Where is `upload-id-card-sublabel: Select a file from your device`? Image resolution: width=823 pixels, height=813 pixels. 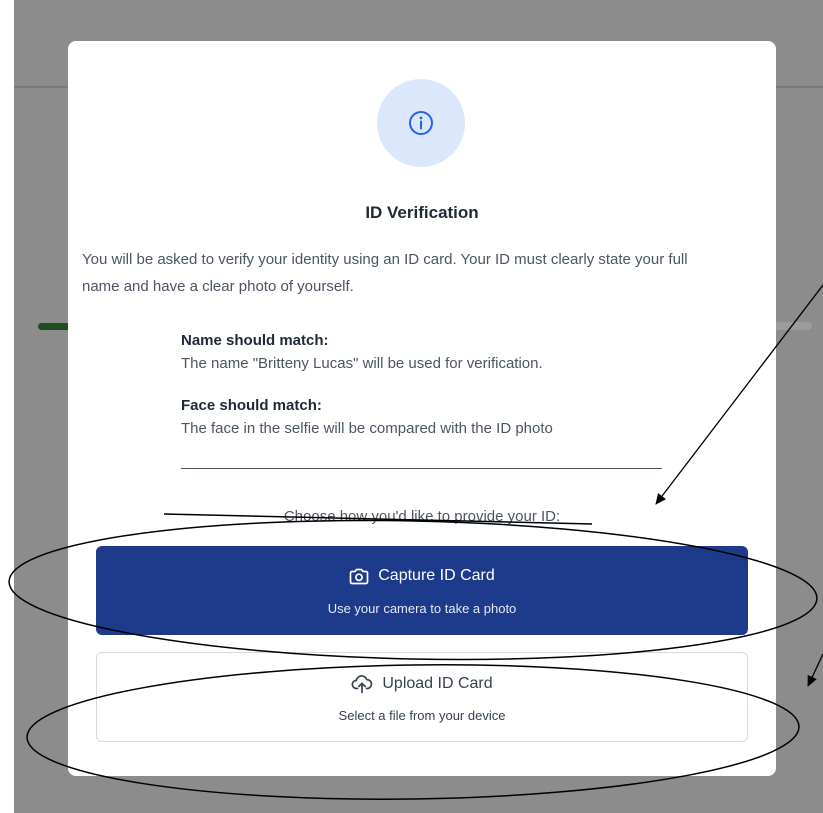
upload-id-card-sublabel: Select a file from your device is located at coordinates (422, 715).